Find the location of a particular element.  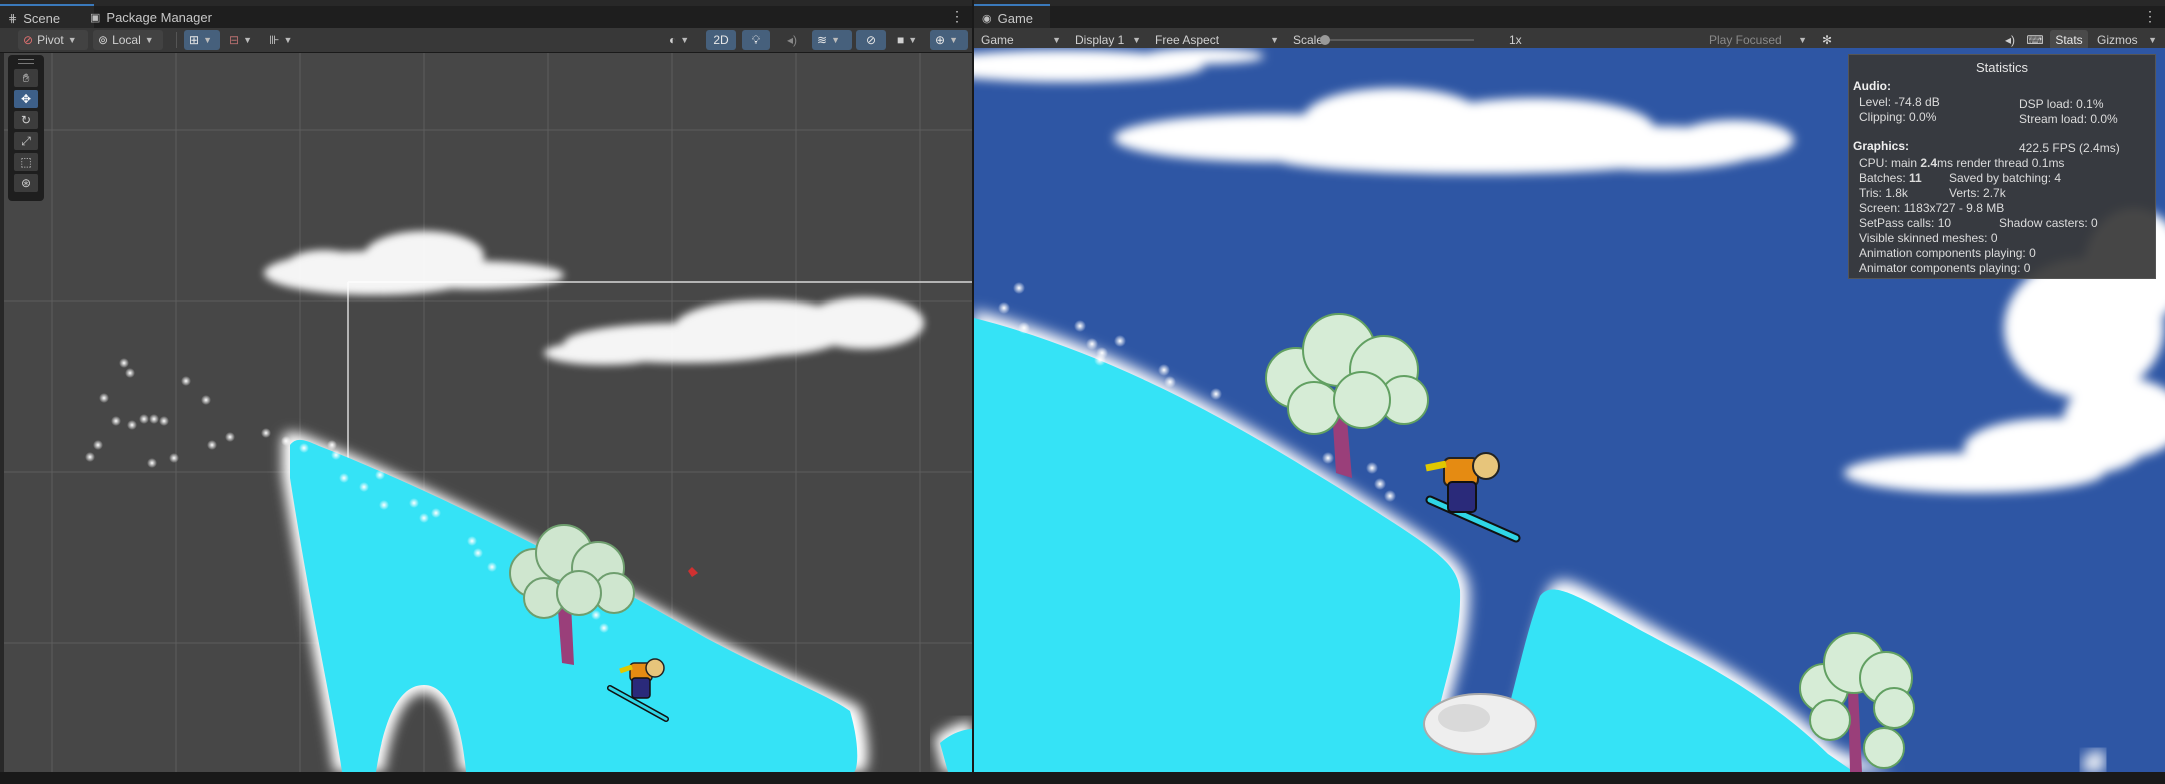

display-label: Display 1 is located at coordinates (1100, 40).